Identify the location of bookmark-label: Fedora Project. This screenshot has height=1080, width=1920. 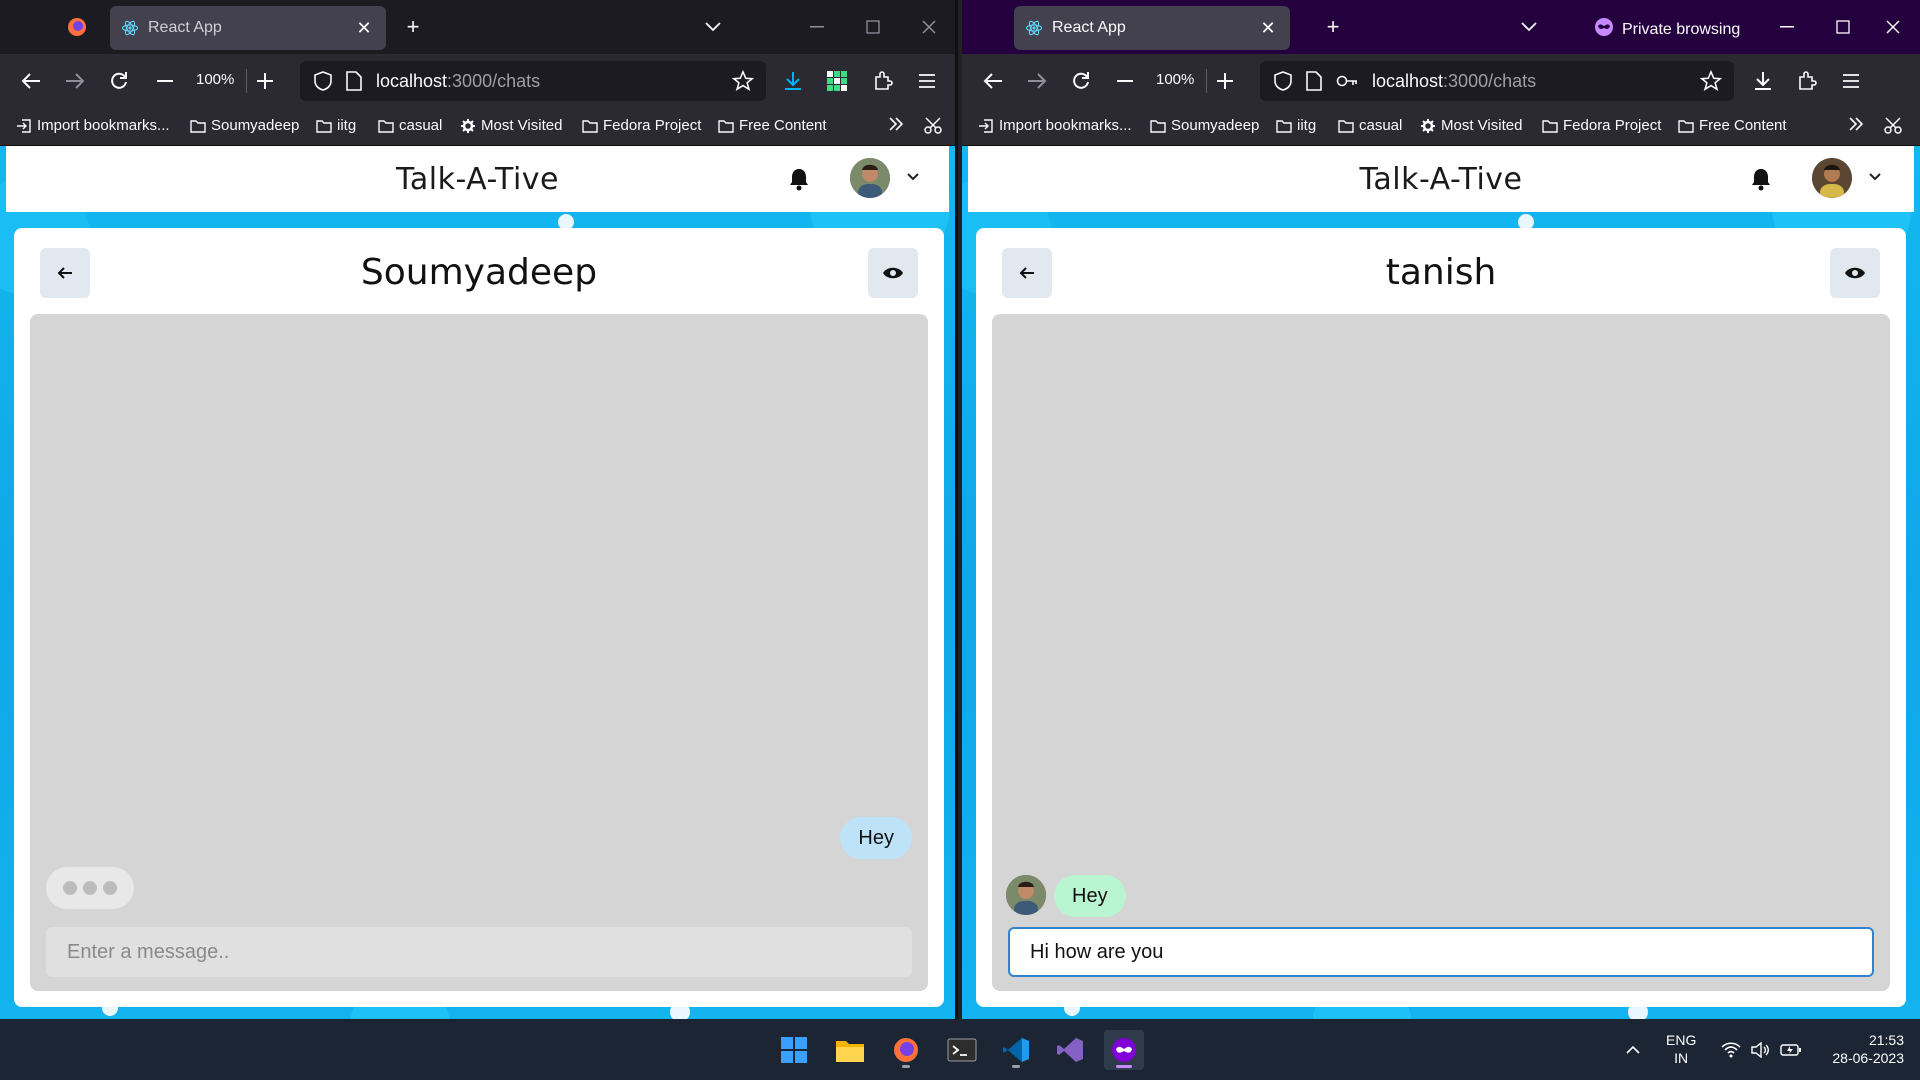
(1612, 125).